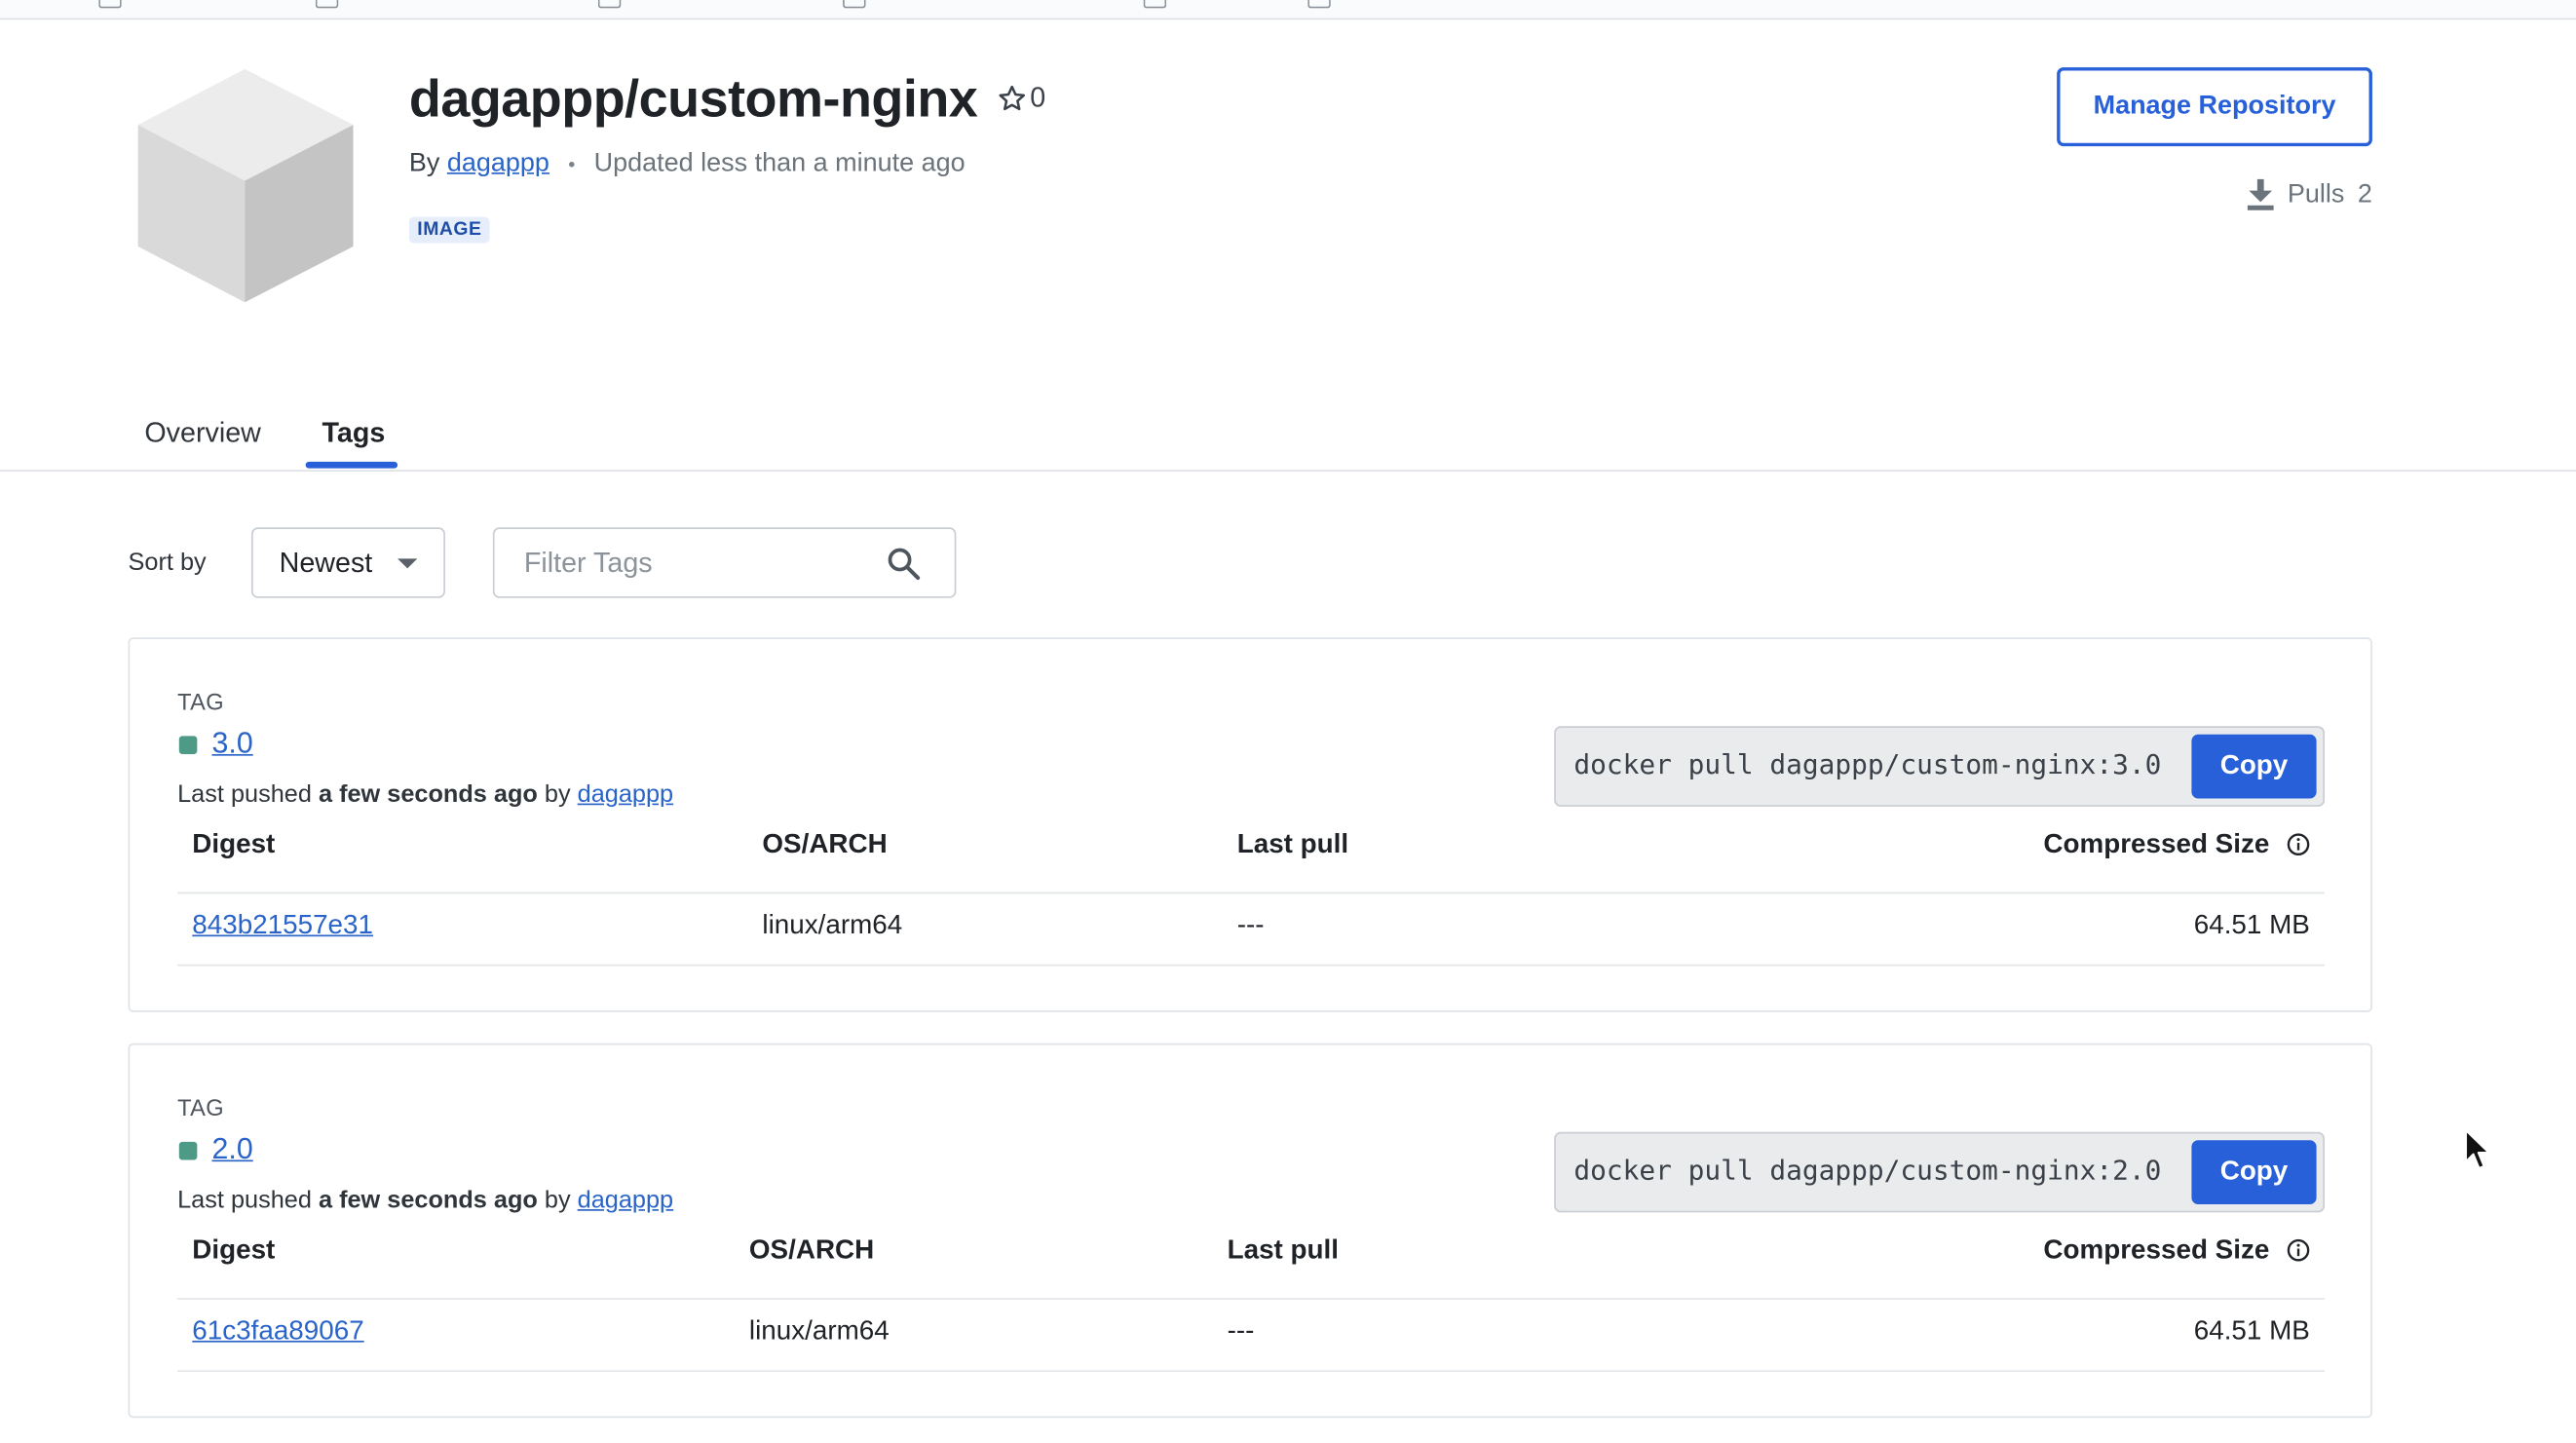 Image resolution: width=2576 pixels, height=1443 pixels. I want to click on sort-by-label: Sort by, so click(167, 563).